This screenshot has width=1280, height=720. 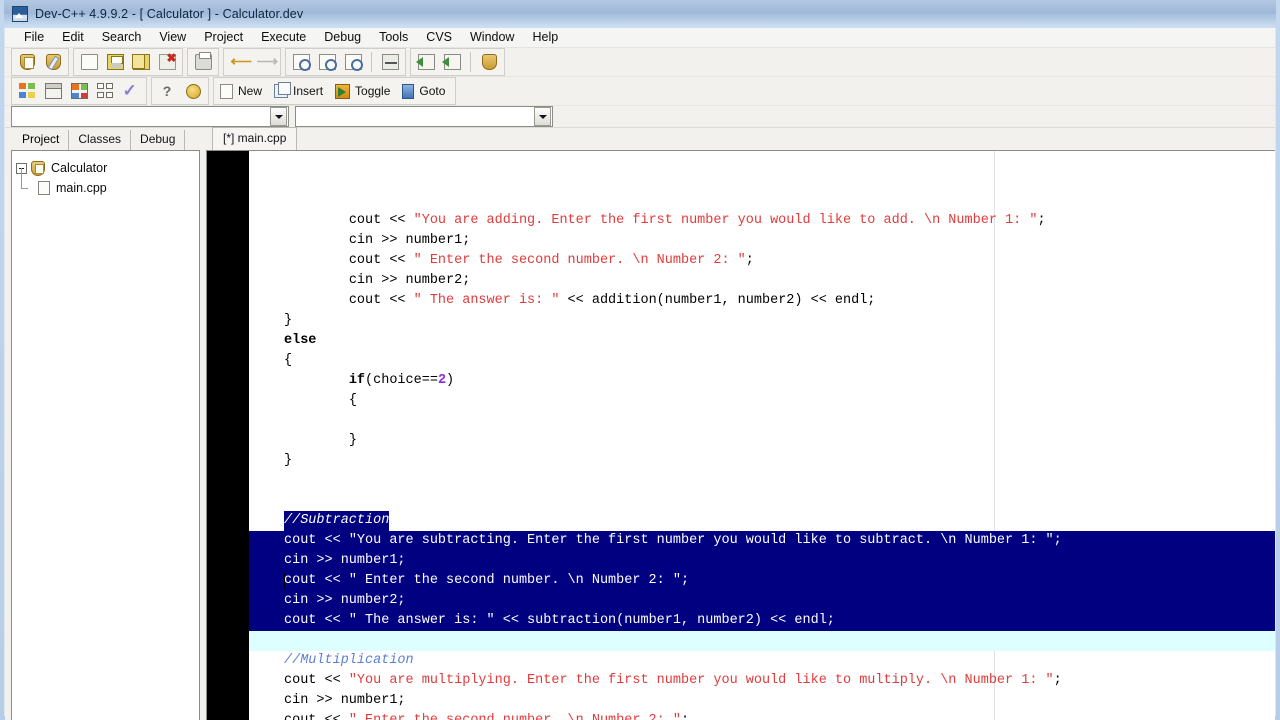 I want to click on tab-classes: Classes, so click(x=100, y=140).